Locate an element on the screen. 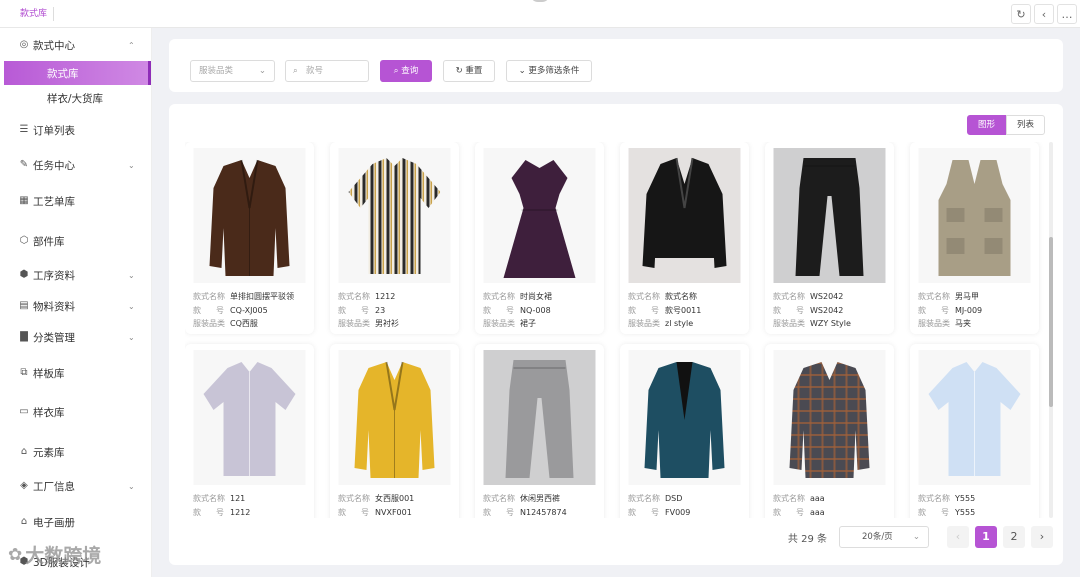 The height and width of the screenshot is (577, 1080). bar-icon: ▇ is located at coordinates (24, 336).